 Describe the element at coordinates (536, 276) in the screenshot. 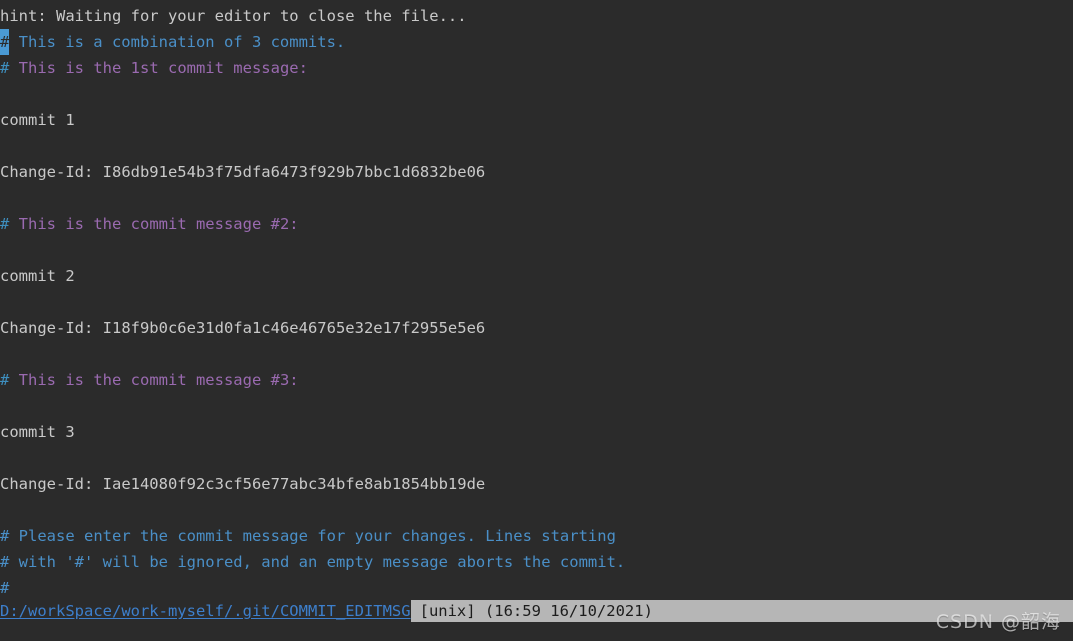

I see `editor-line-commit-2: commit 2` at that location.